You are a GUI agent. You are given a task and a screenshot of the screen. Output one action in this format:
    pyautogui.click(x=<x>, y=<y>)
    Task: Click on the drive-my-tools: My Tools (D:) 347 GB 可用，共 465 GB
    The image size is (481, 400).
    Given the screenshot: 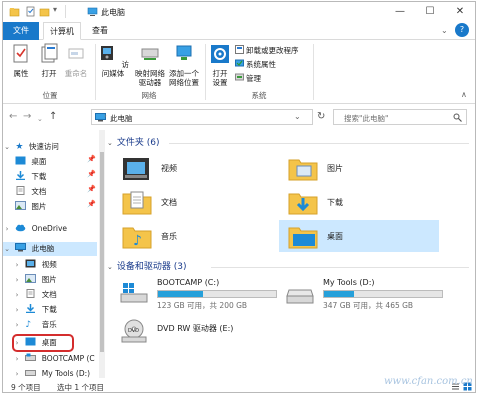 What is the action you would take?
    pyautogui.click(x=364, y=295)
    